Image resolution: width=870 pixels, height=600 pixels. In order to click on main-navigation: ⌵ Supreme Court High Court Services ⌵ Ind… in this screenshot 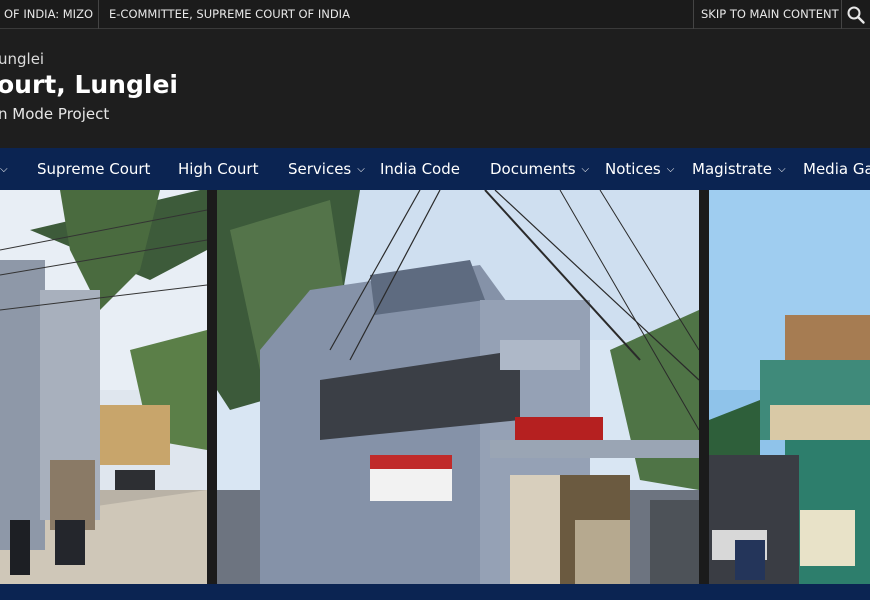, I will do `click(435, 169)`.